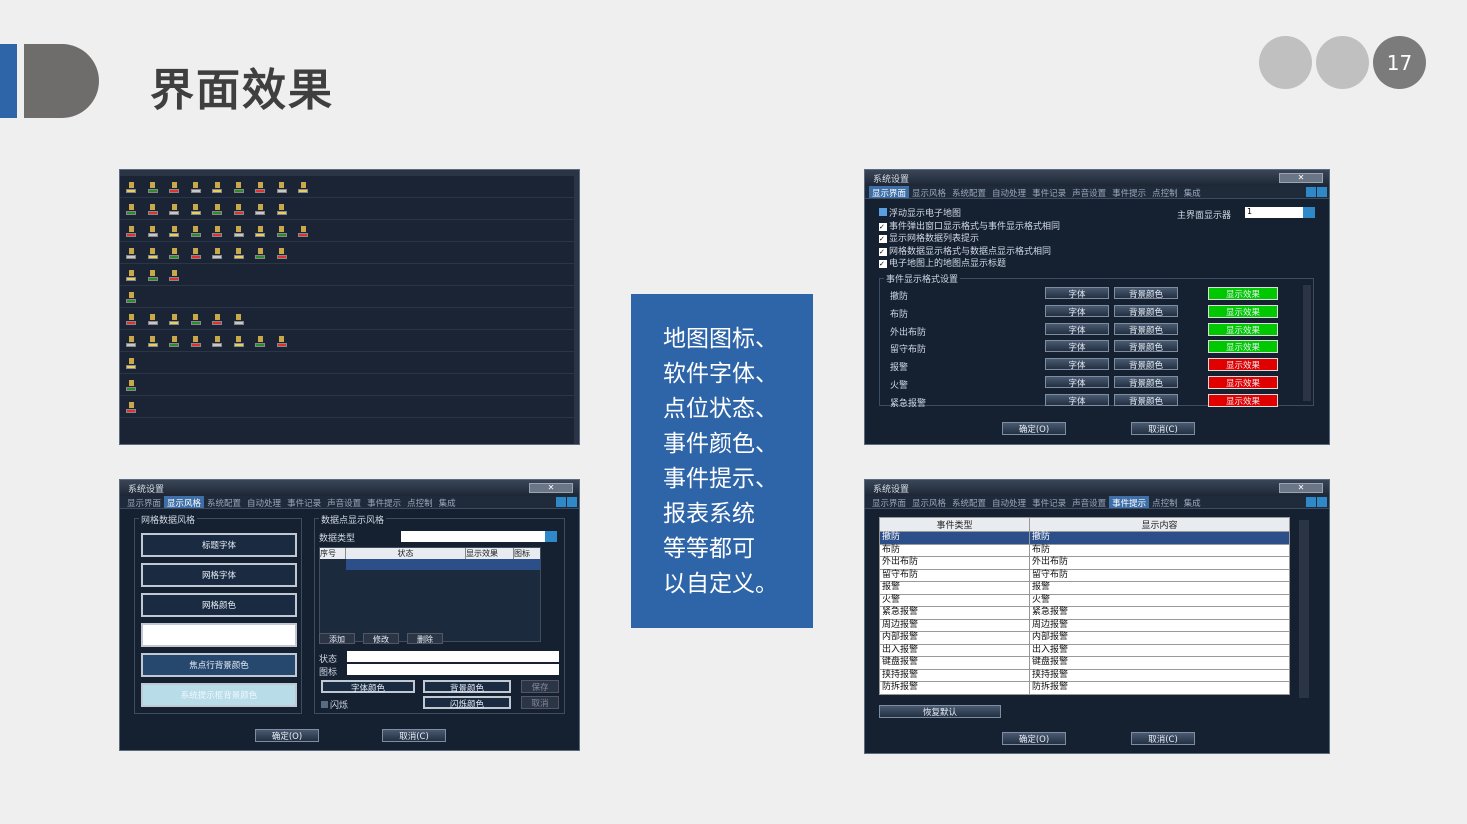 The image size is (1467, 824). I want to click on grid-font-button: 网格字体, so click(219, 575).